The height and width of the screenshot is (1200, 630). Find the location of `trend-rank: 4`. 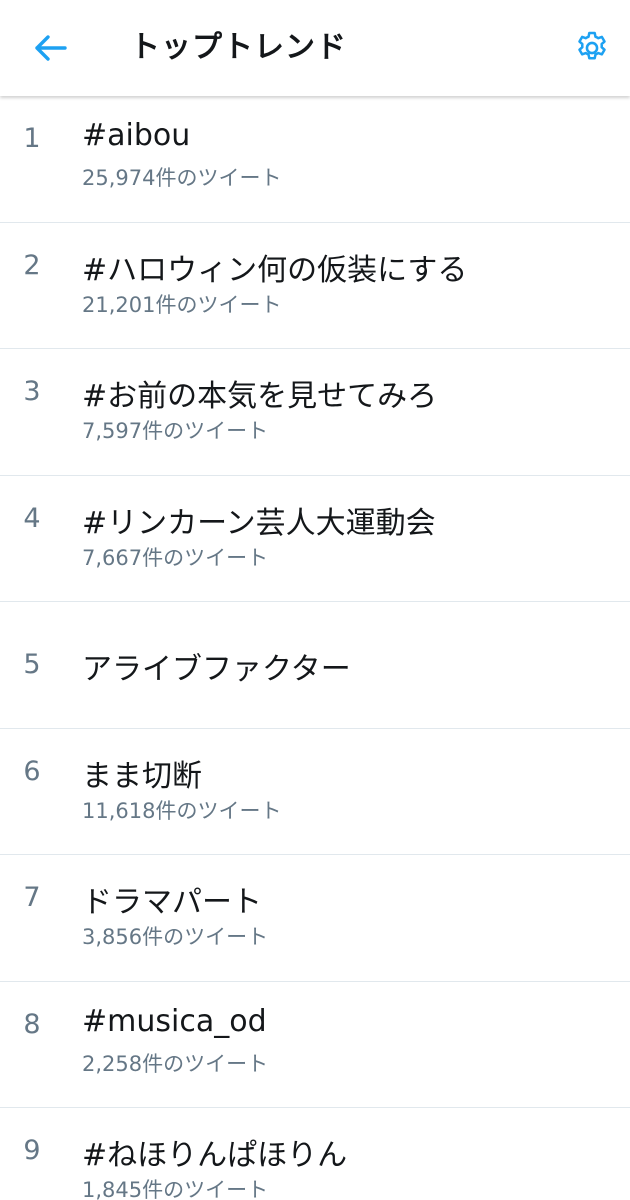

trend-rank: 4 is located at coordinates (32, 518).